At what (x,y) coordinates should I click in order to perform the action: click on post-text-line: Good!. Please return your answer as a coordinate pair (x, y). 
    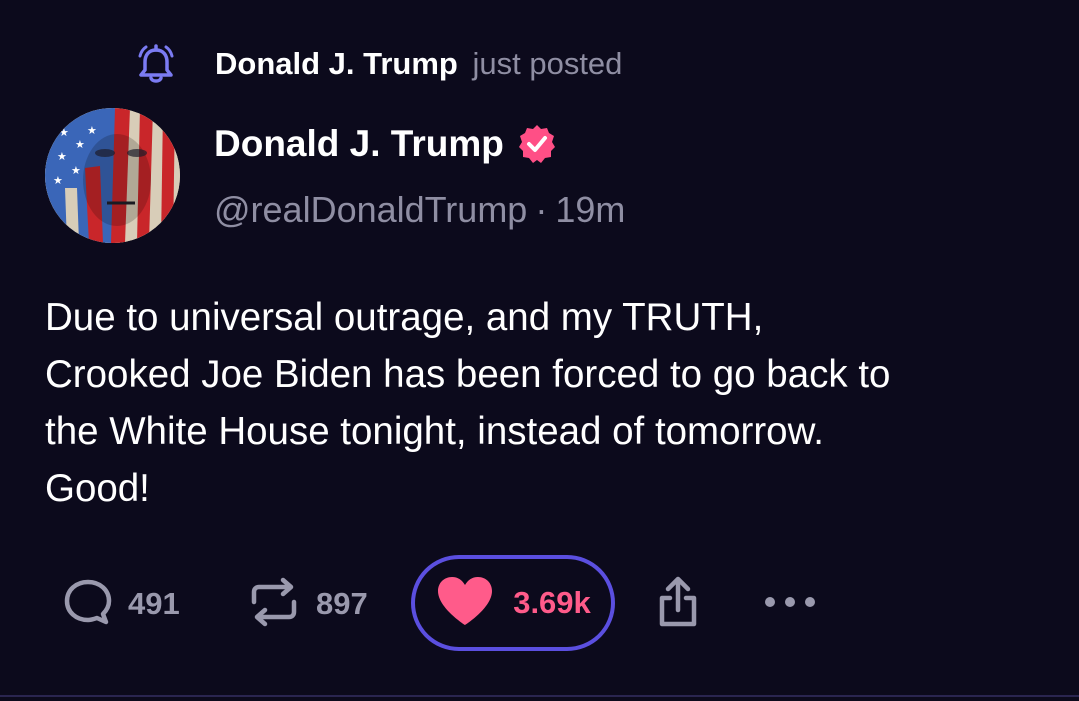
    Looking at the image, I should click on (97, 488).